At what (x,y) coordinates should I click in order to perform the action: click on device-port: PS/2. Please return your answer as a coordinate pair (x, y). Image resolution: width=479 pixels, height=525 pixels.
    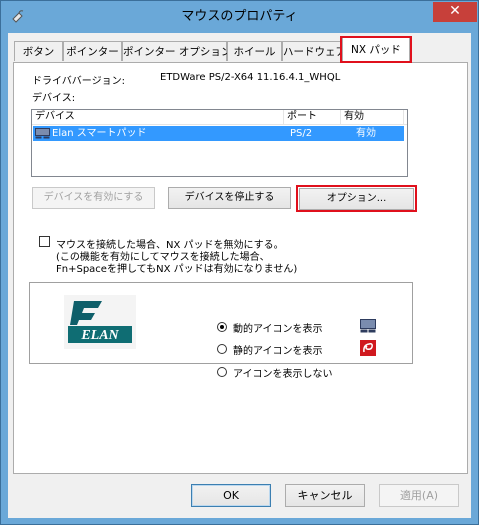
    Looking at the image, I should click on (301, 133).